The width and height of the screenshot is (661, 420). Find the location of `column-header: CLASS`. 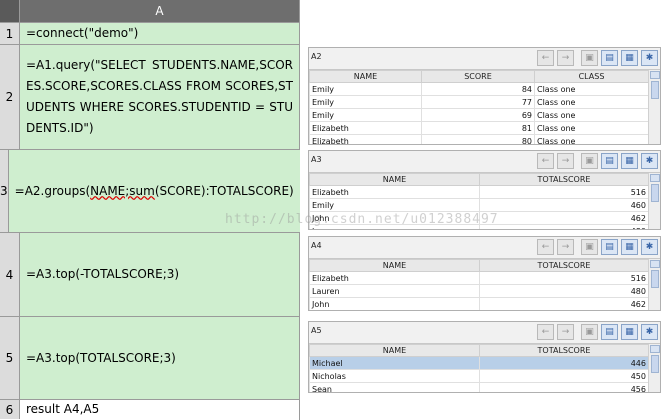

column-header: CLASS is located at coordinates (591, 76).